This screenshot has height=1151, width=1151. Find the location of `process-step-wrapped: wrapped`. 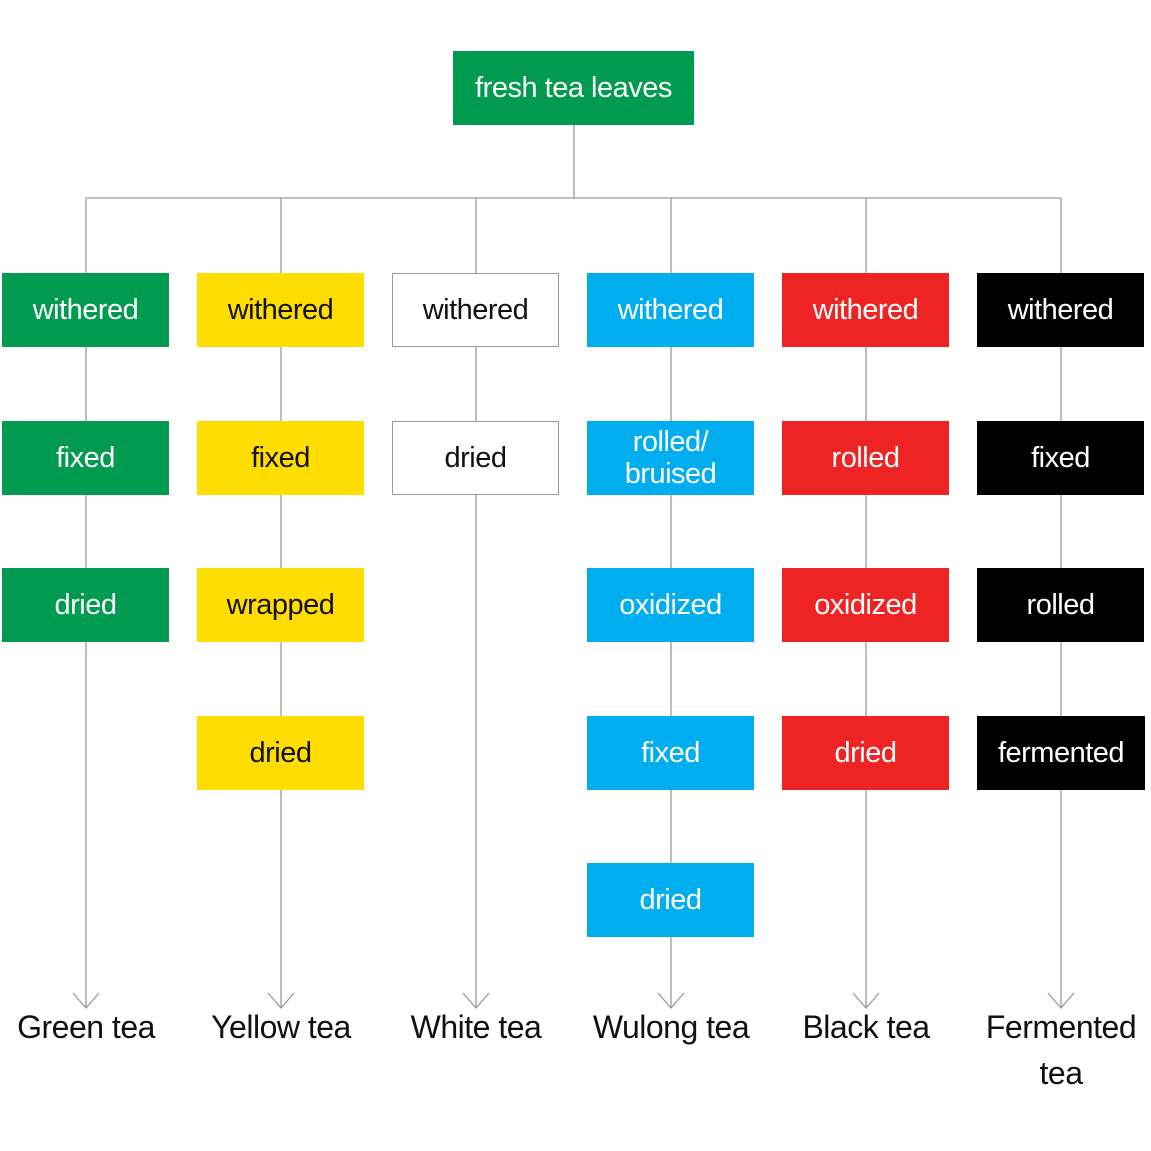

process-step-wrapped: wrapped is located at coordinates (280, 605).